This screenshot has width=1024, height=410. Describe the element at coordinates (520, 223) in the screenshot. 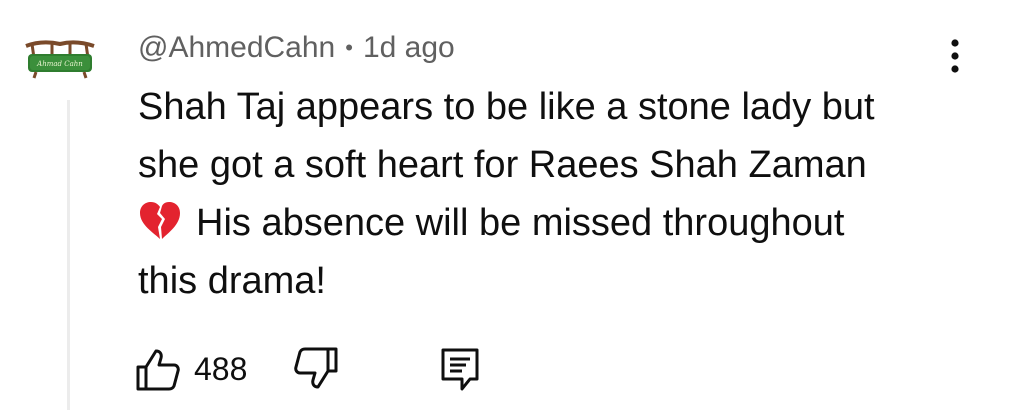

I see `comment-line-3: His absence will be missed throughout` at that location.